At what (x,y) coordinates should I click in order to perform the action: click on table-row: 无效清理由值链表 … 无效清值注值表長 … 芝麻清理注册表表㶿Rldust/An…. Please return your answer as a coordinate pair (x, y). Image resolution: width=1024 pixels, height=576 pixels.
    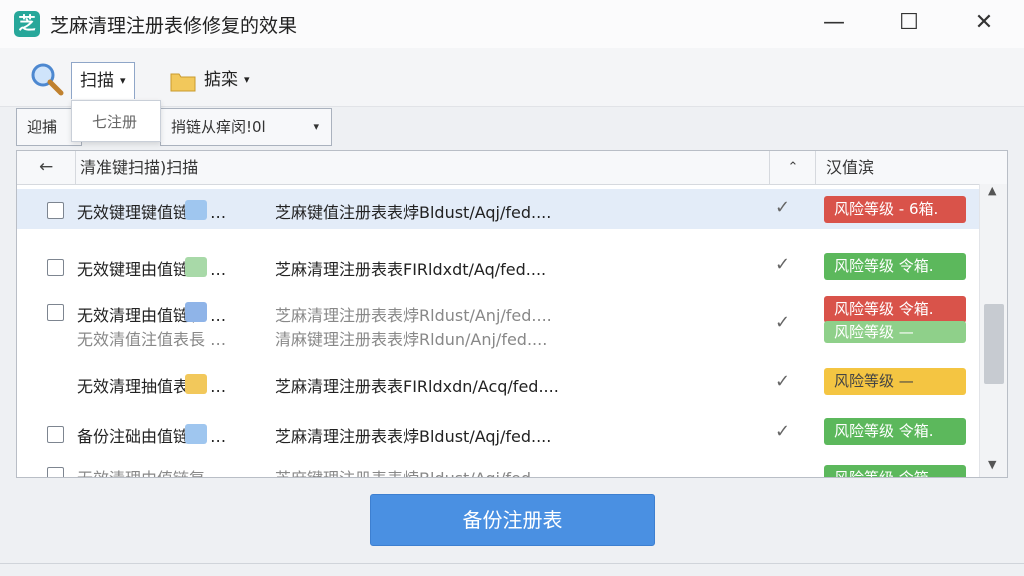
    Looking at the image, I should click on (498, 324).